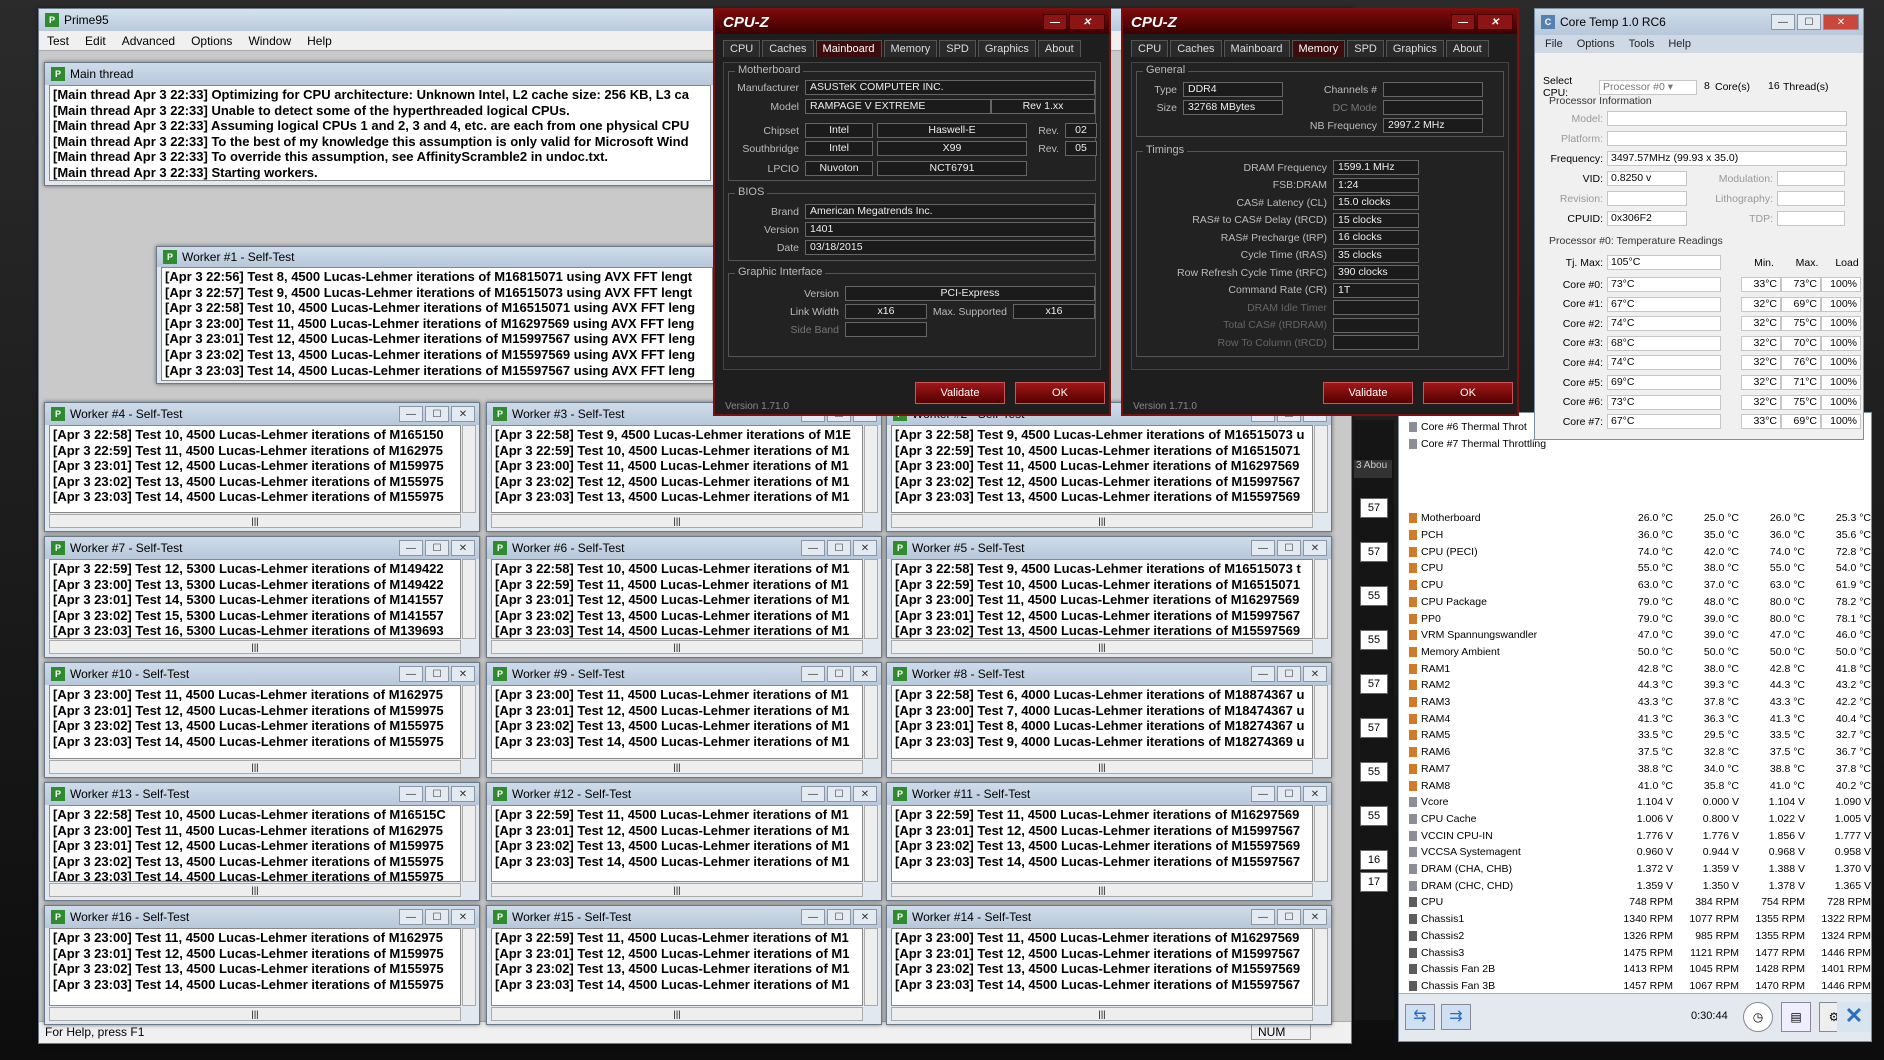 The width and height of the screenshot is (1884, 1060). What do you see at coordinates (1635, 902) in the screenshot?
I see `sensor-row: CPU 748 RPM 384 RPM 754 RPM 728 RPM` at bounding box center [1635, 902].